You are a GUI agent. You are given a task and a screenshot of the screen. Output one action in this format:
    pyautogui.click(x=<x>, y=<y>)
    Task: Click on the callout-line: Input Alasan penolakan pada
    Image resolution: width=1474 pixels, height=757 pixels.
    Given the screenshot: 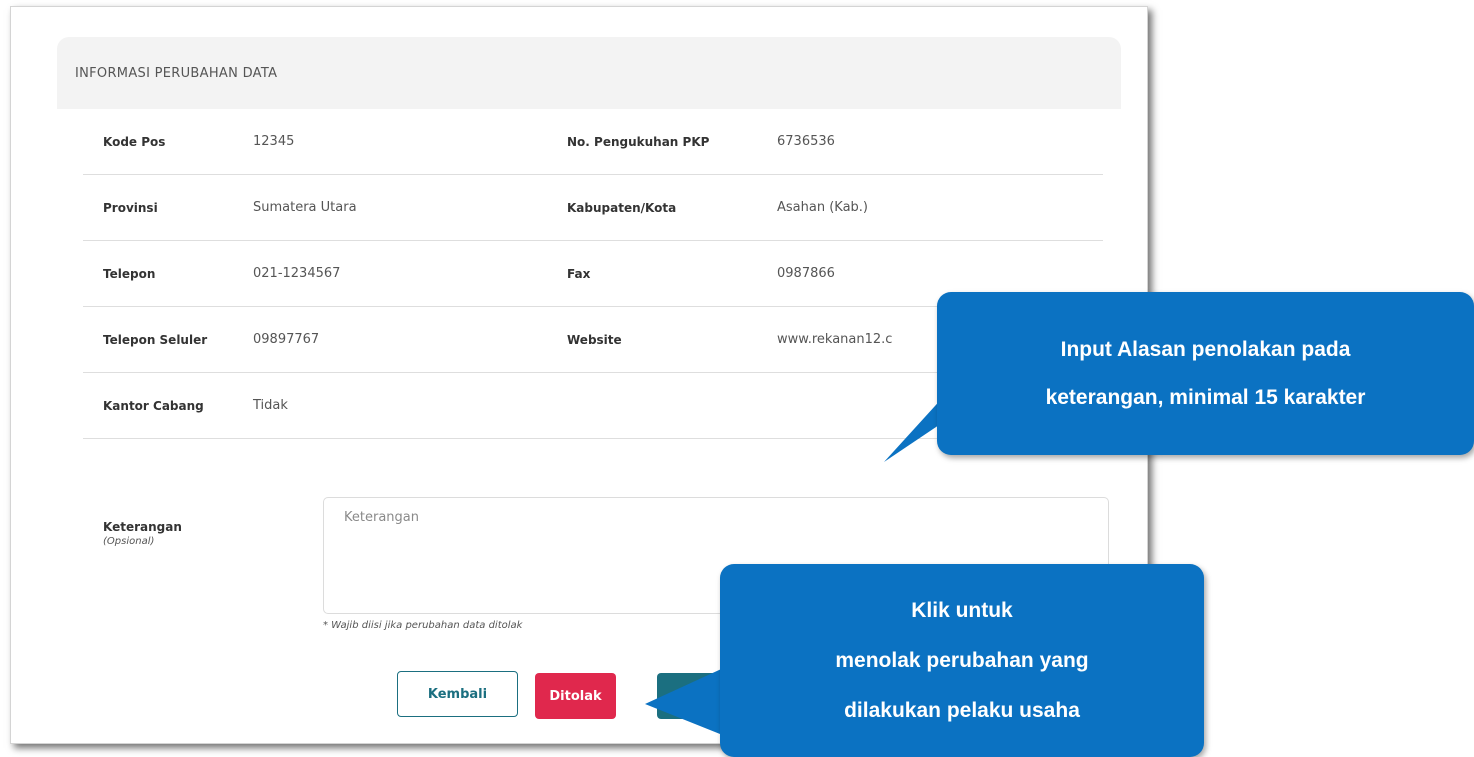 What is the action you would take?
    pyautogui.click(x=1205, y=349)
    